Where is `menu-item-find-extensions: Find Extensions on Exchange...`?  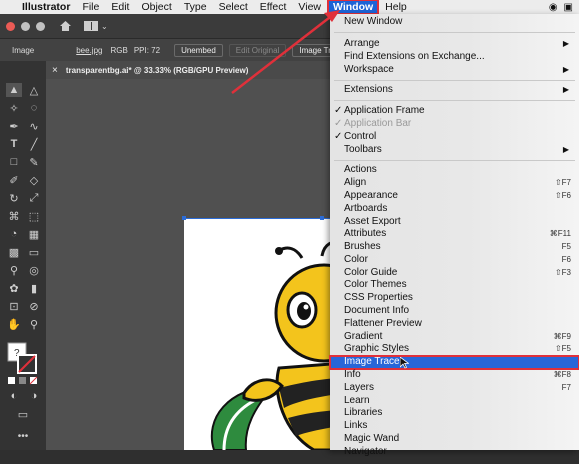
menu-item-find-extensions: Find Extensions on Exchange... is located at coordinates (454, 57).